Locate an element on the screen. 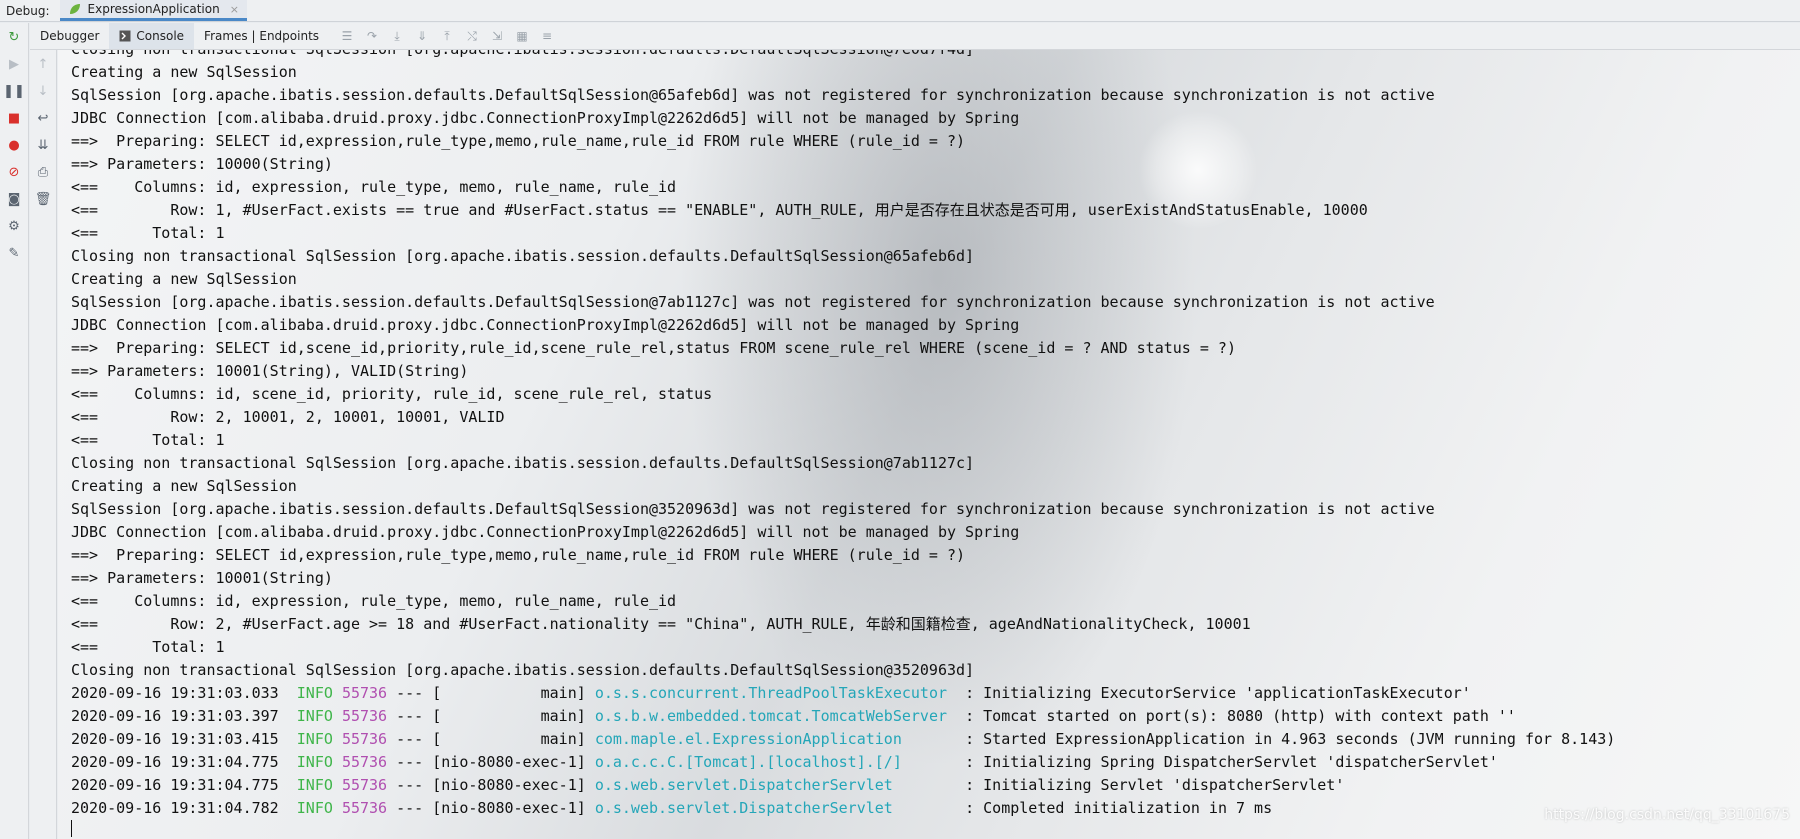 Image resolution: width=1800 pixels, height=839 pixels. console-text: 2020-09-16 19:31:03.033 is located at coordinates (184, 693).